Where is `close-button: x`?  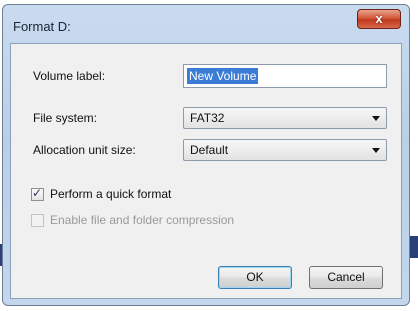
close-button: x is located at coordinates (379, 19).